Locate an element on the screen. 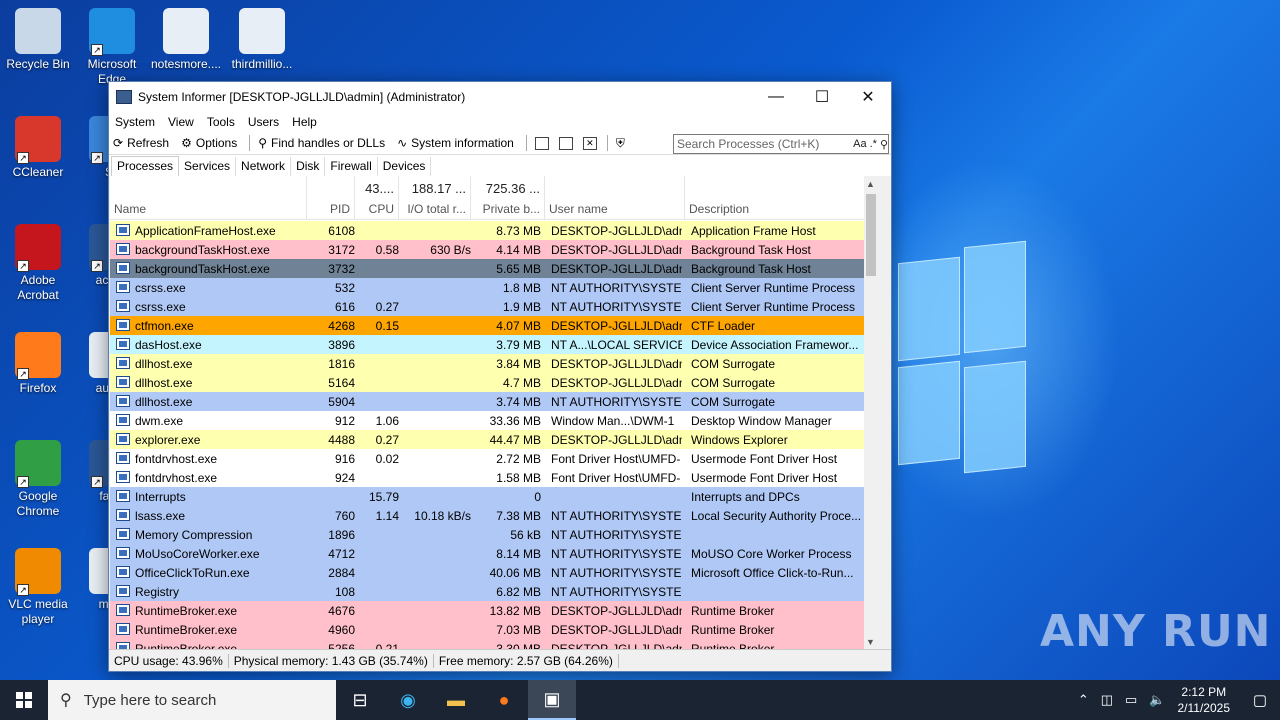 Image resolution: width=1280 pixels, height=720 pixels. search-icon: ⚲ is located at coordinates (884, 144).